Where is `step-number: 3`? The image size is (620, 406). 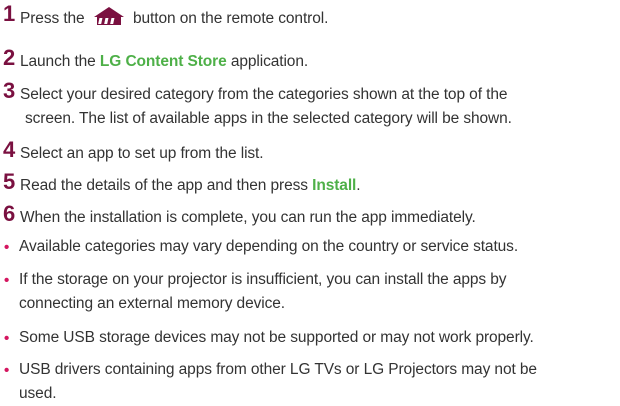
step-number: 3 is located at coordinates (9, 90).